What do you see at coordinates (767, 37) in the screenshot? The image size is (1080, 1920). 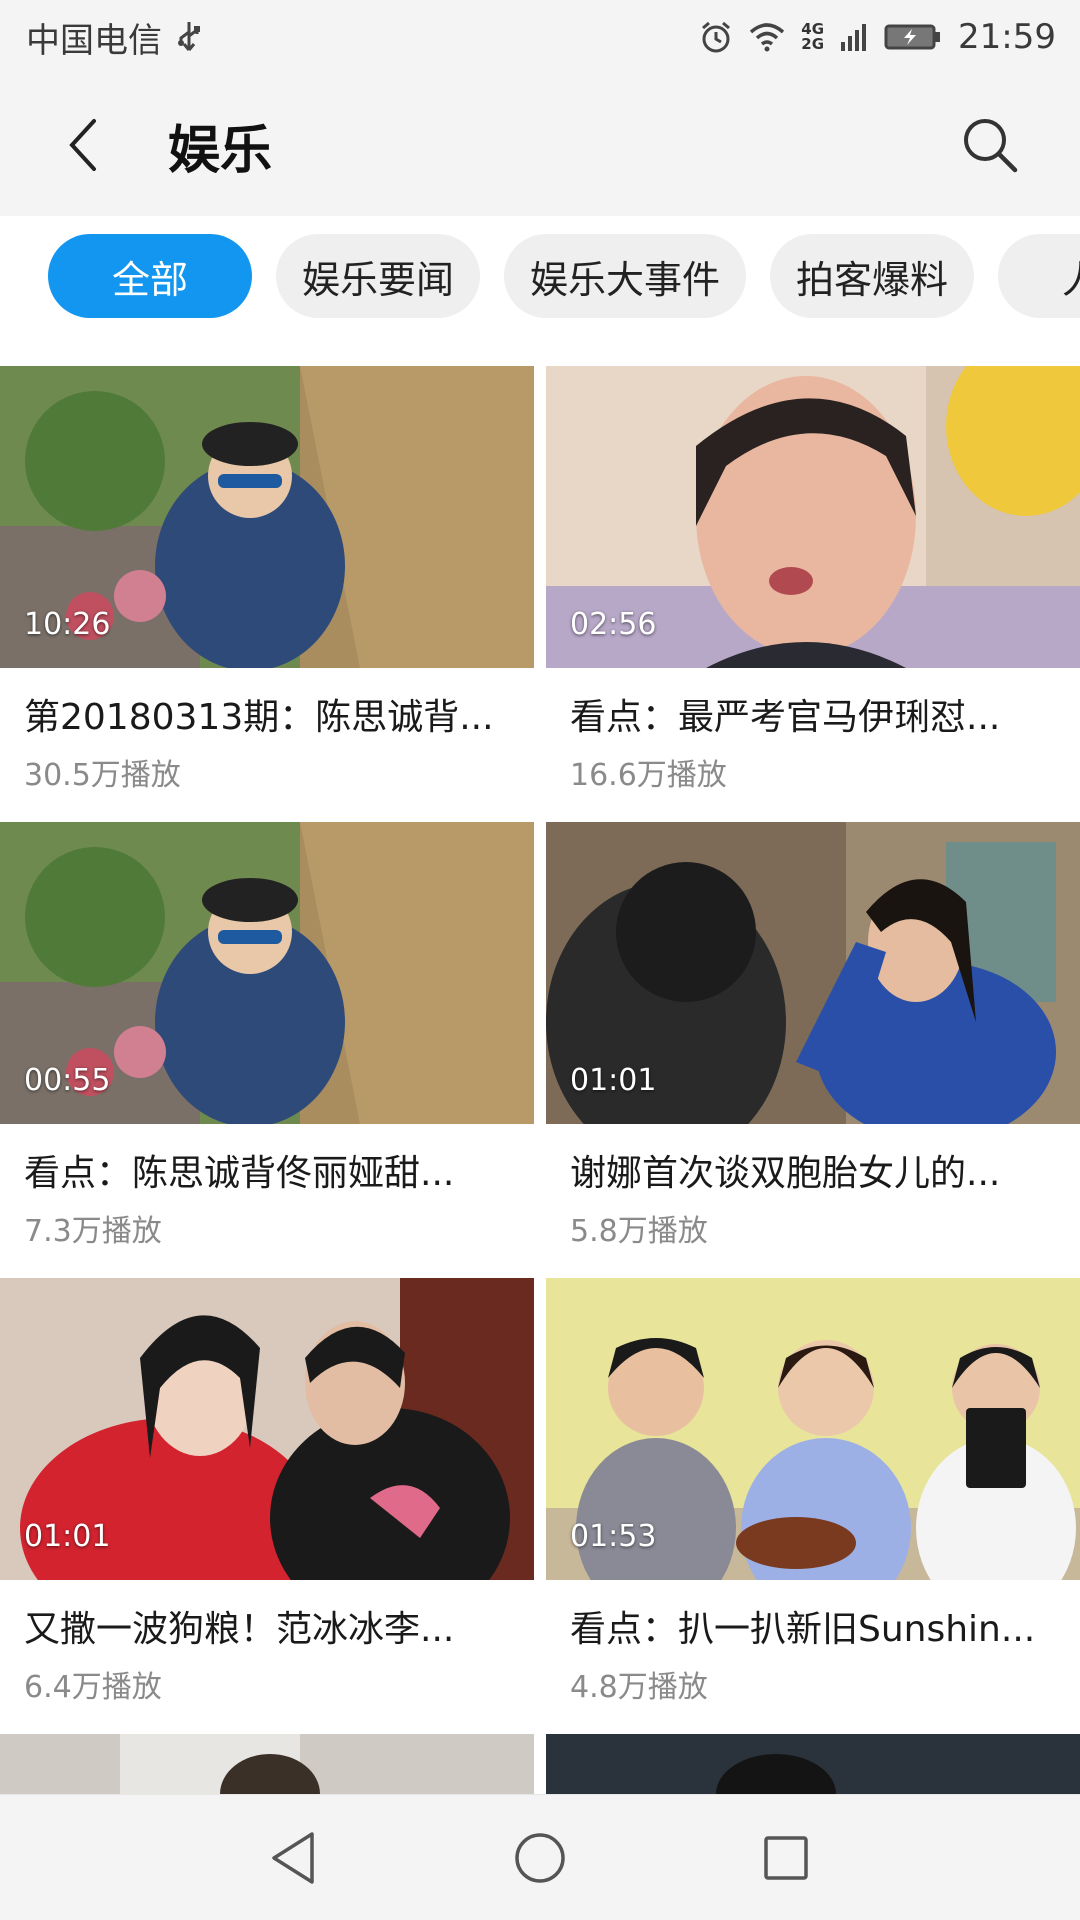 I see `wifi-icon` at bounding box center [767, 37].